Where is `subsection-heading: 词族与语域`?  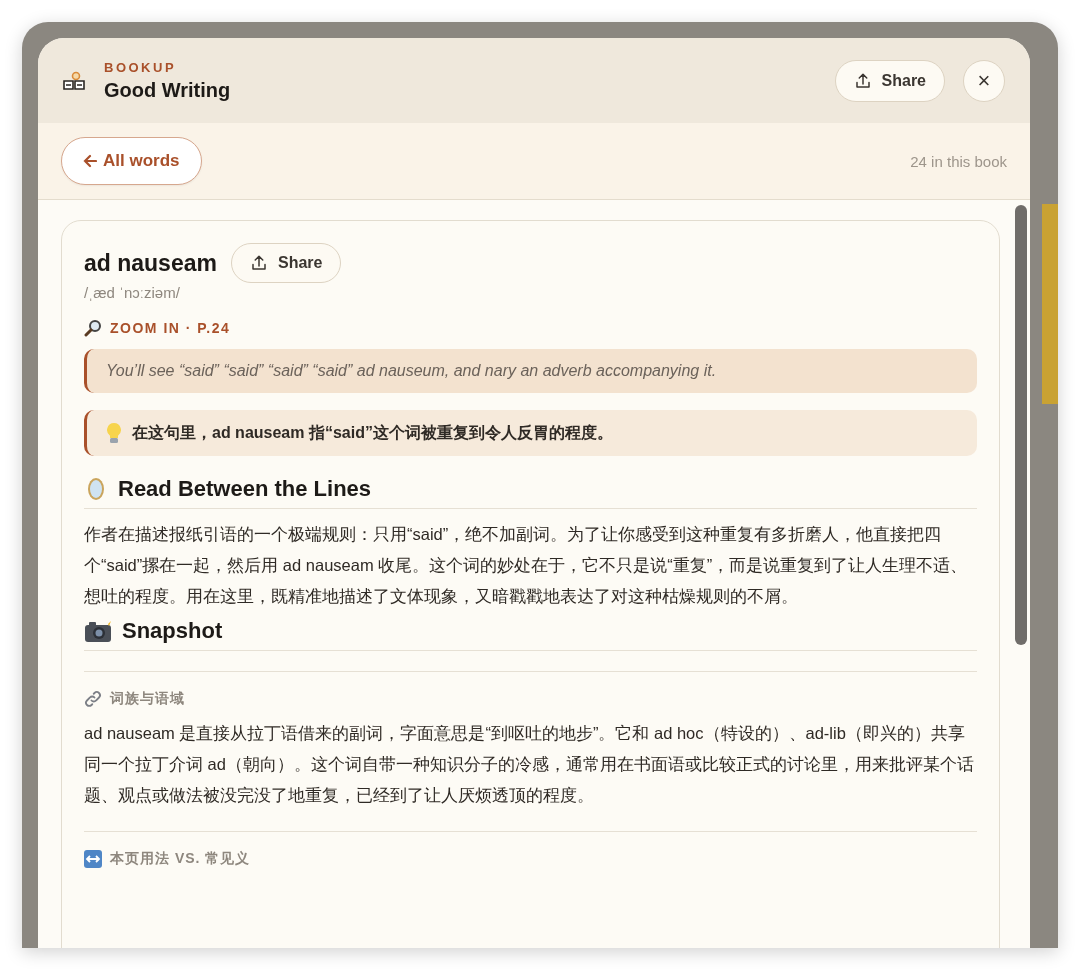 subsection-heading: 词族与语域 is located at coordinates (147, 699).